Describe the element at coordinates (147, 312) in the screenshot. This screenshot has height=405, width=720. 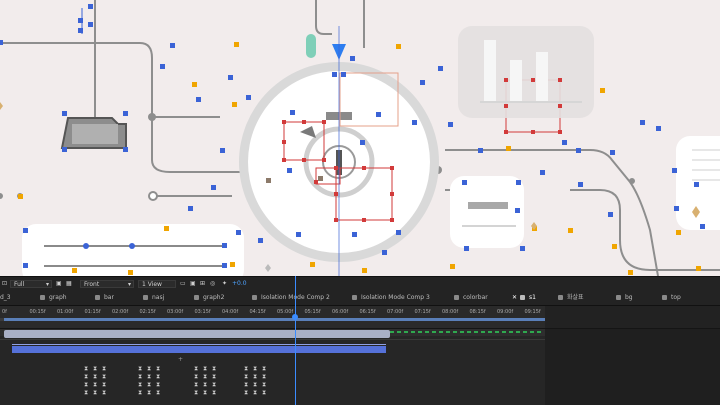
I see `ruler-tick-label: 02:15f` at that location.